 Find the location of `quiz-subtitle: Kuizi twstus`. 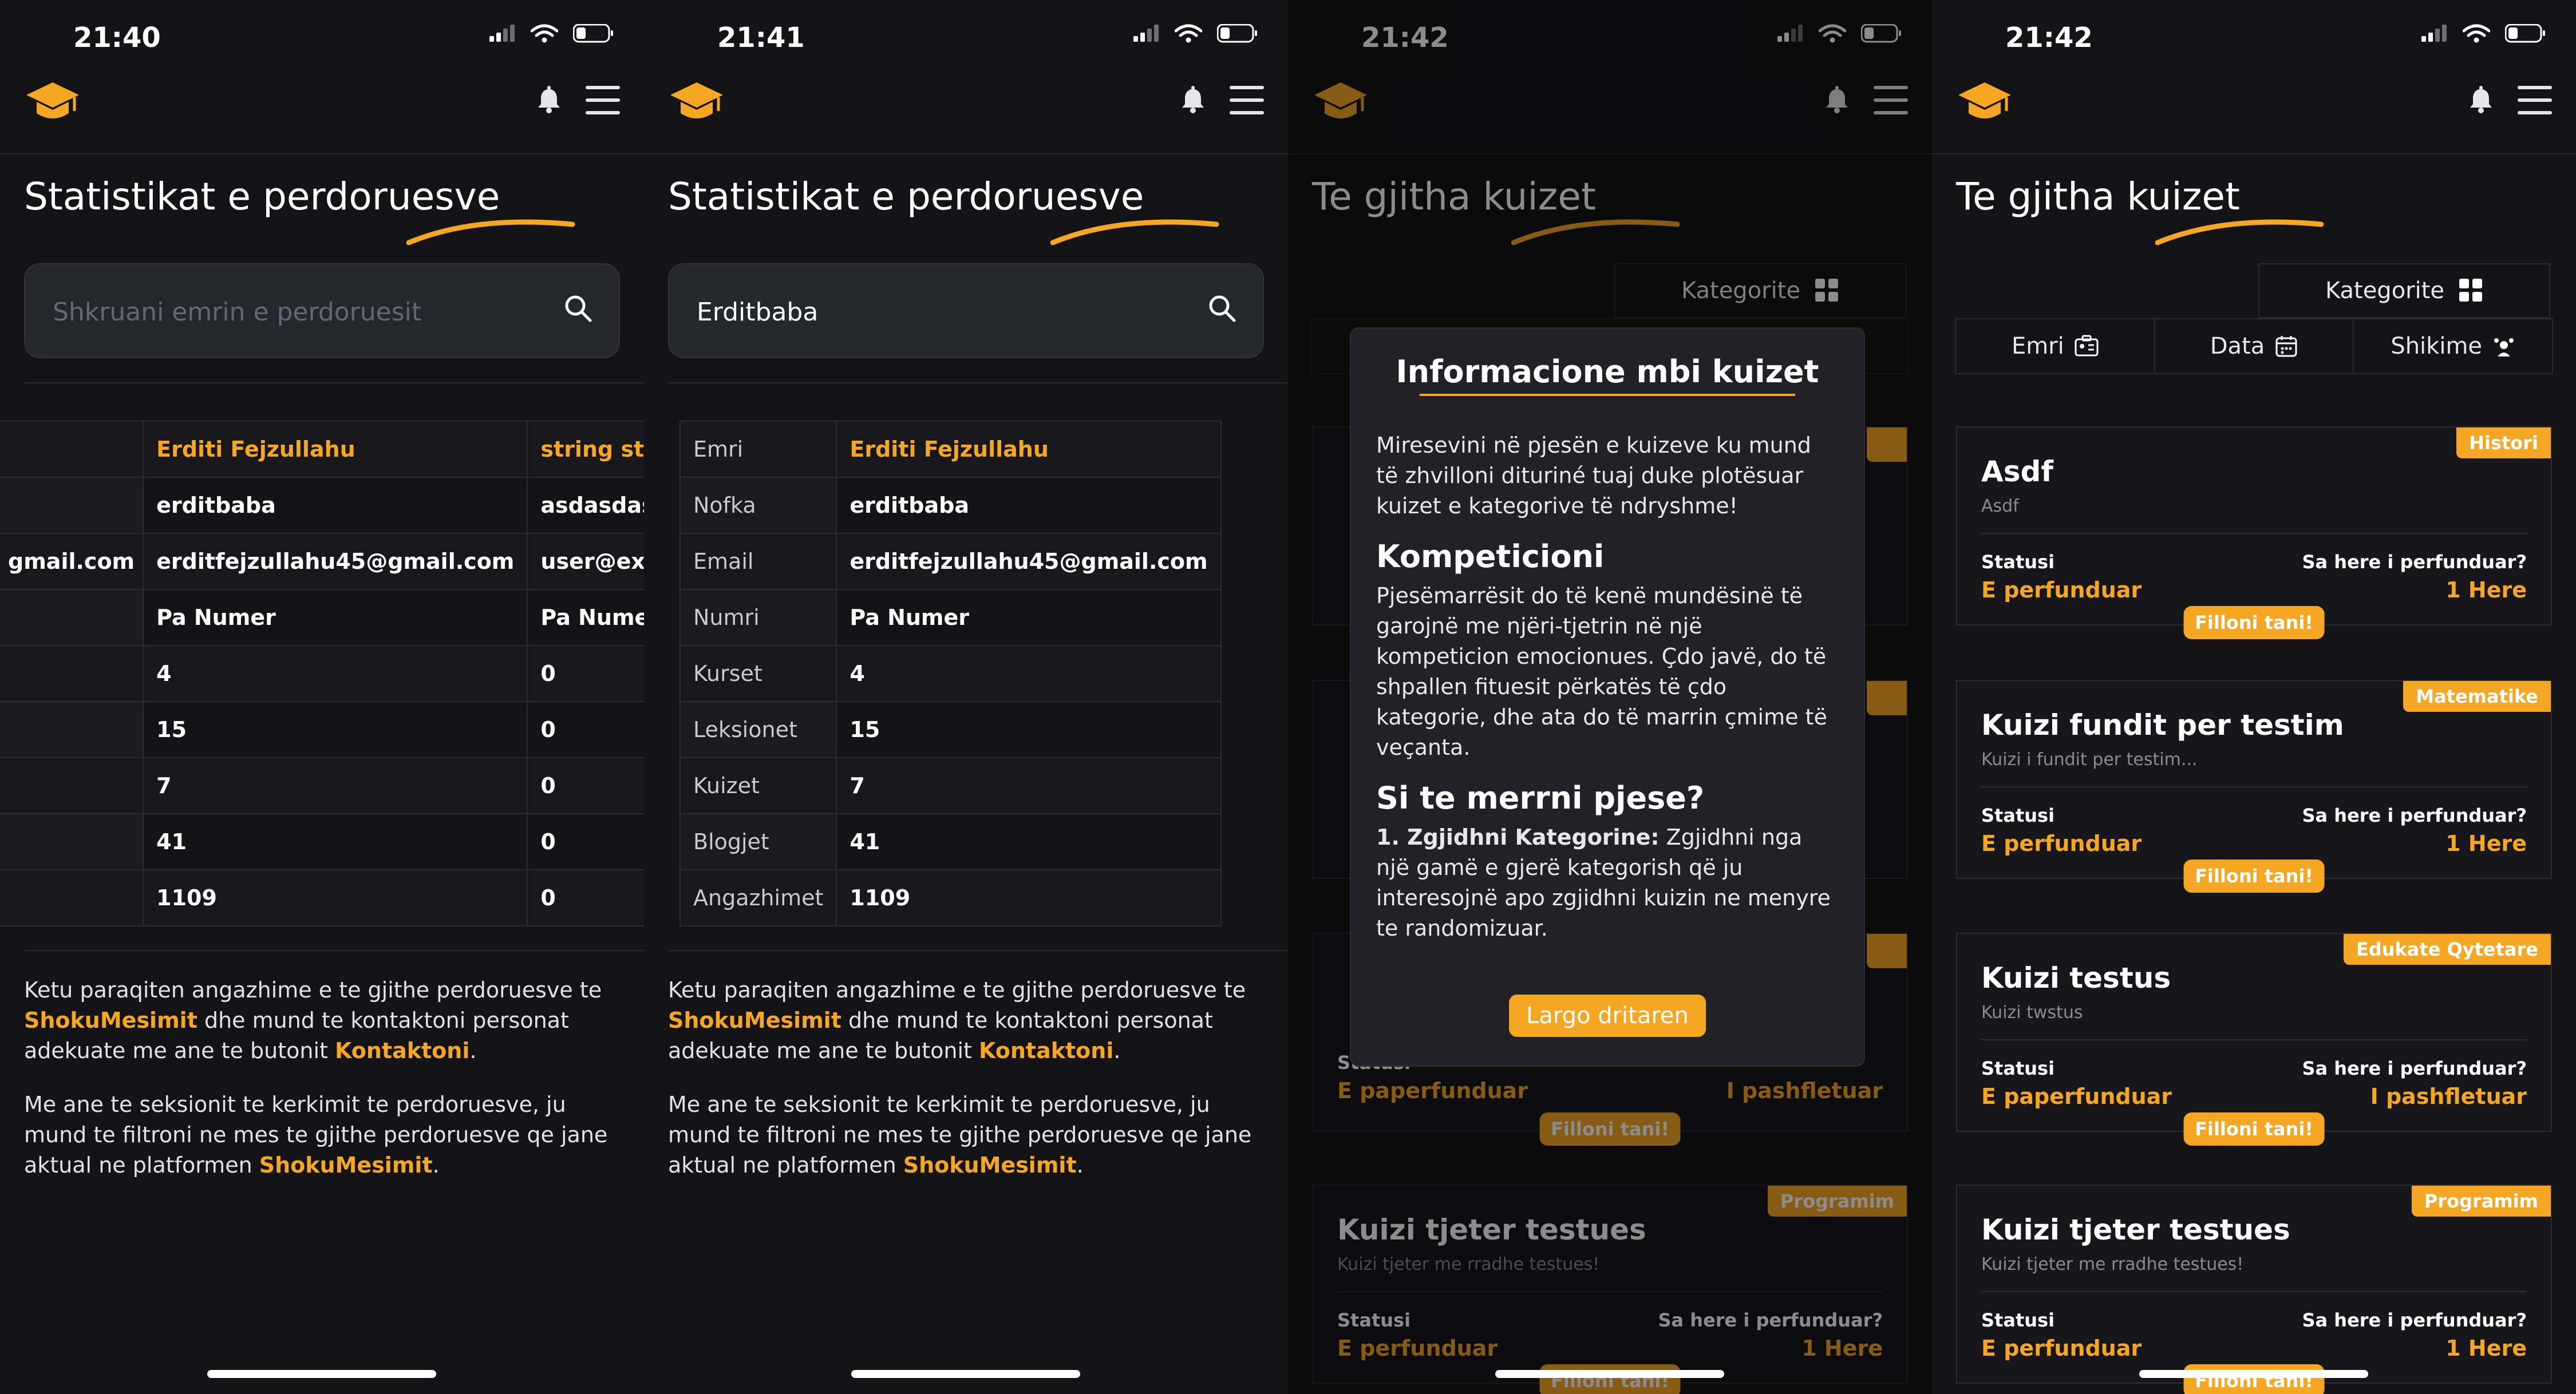

quiz-subtitle: Kuizi twstus is located at coordinates (2032, 1013).